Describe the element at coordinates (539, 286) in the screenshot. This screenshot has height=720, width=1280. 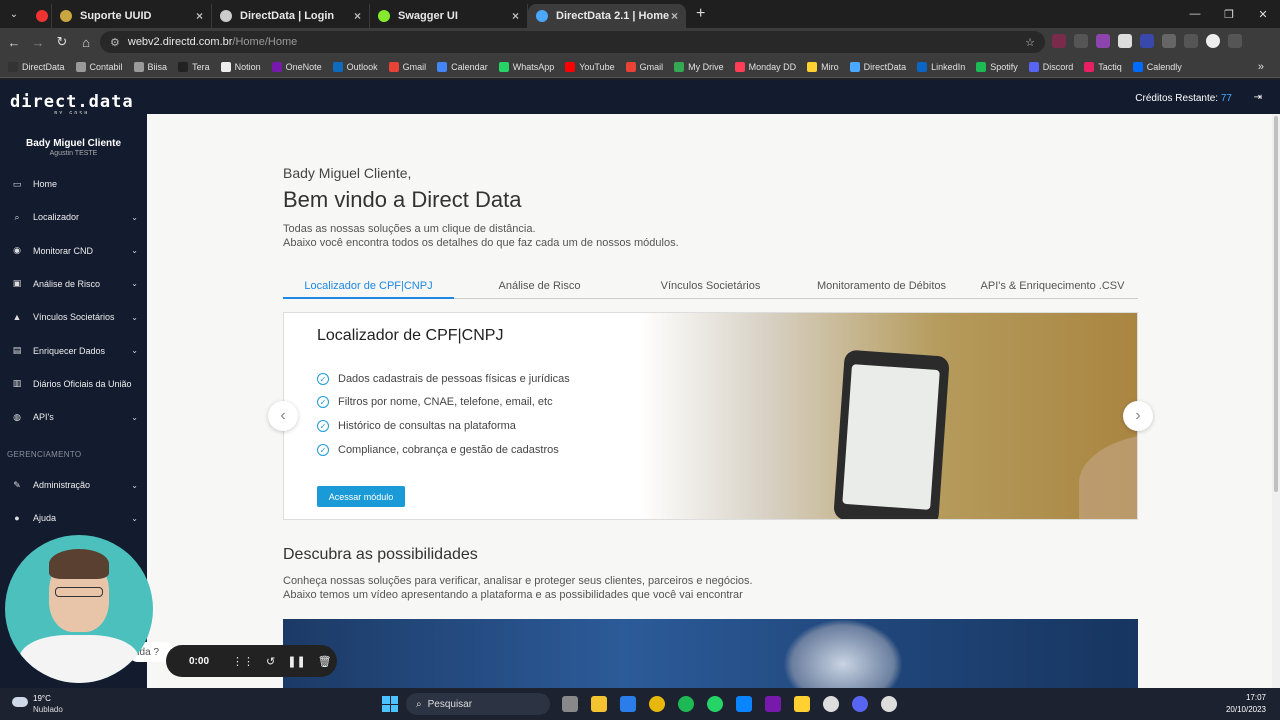
I see `tab-analise-risco: Análise de Risco` at that location.